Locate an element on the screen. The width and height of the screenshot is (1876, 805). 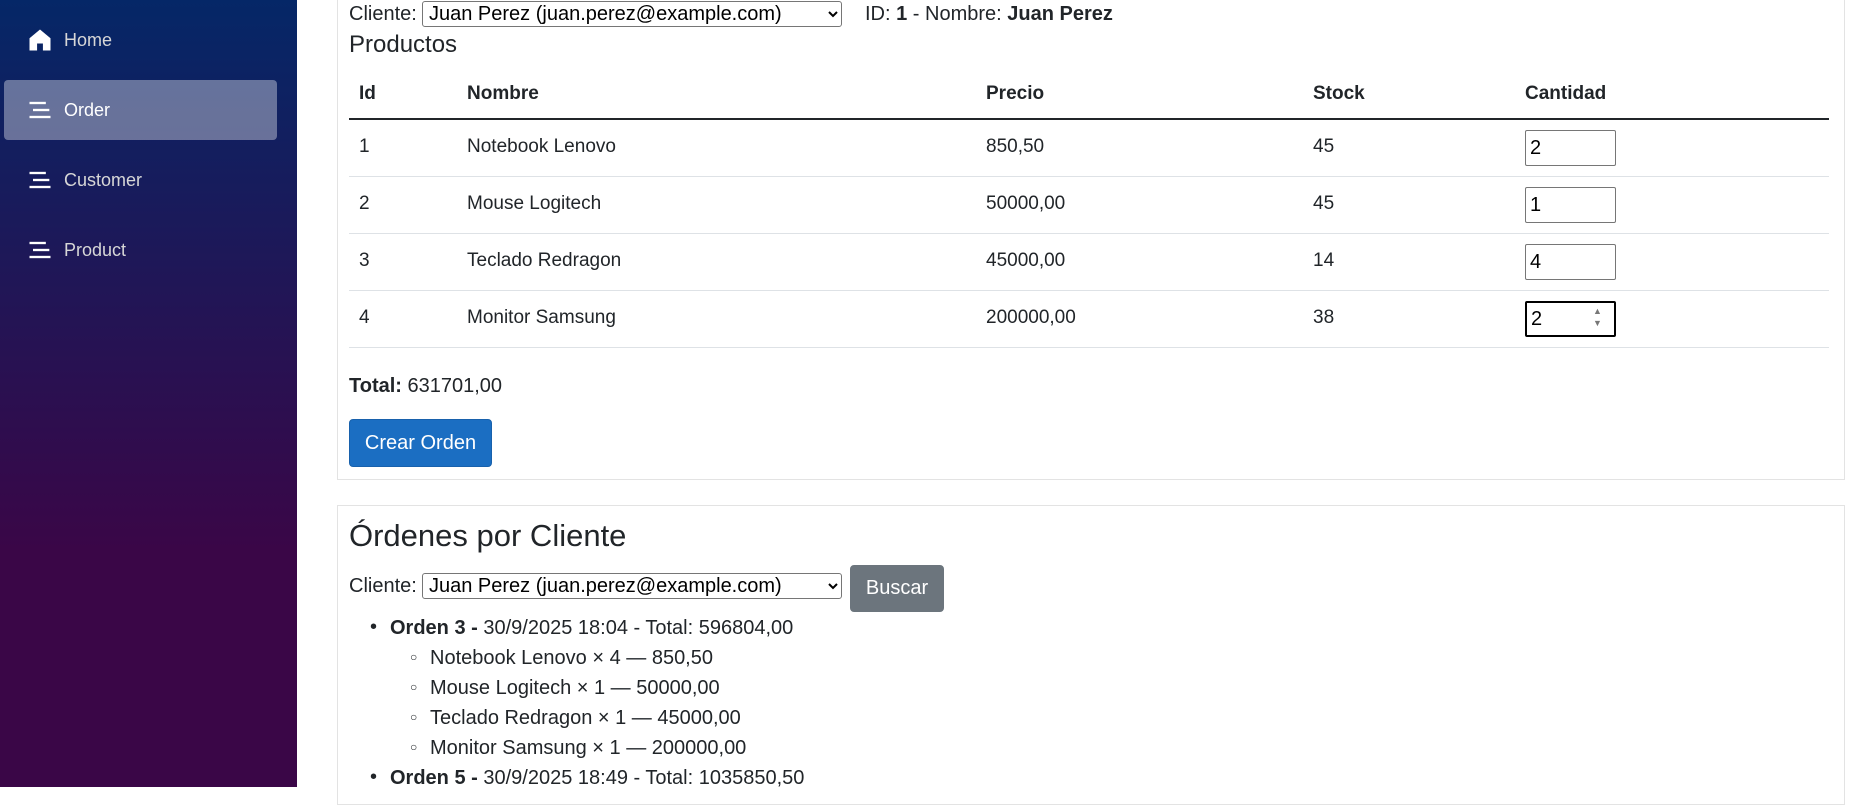
total-value: 631701,00 is located at coordinates (455, 386).